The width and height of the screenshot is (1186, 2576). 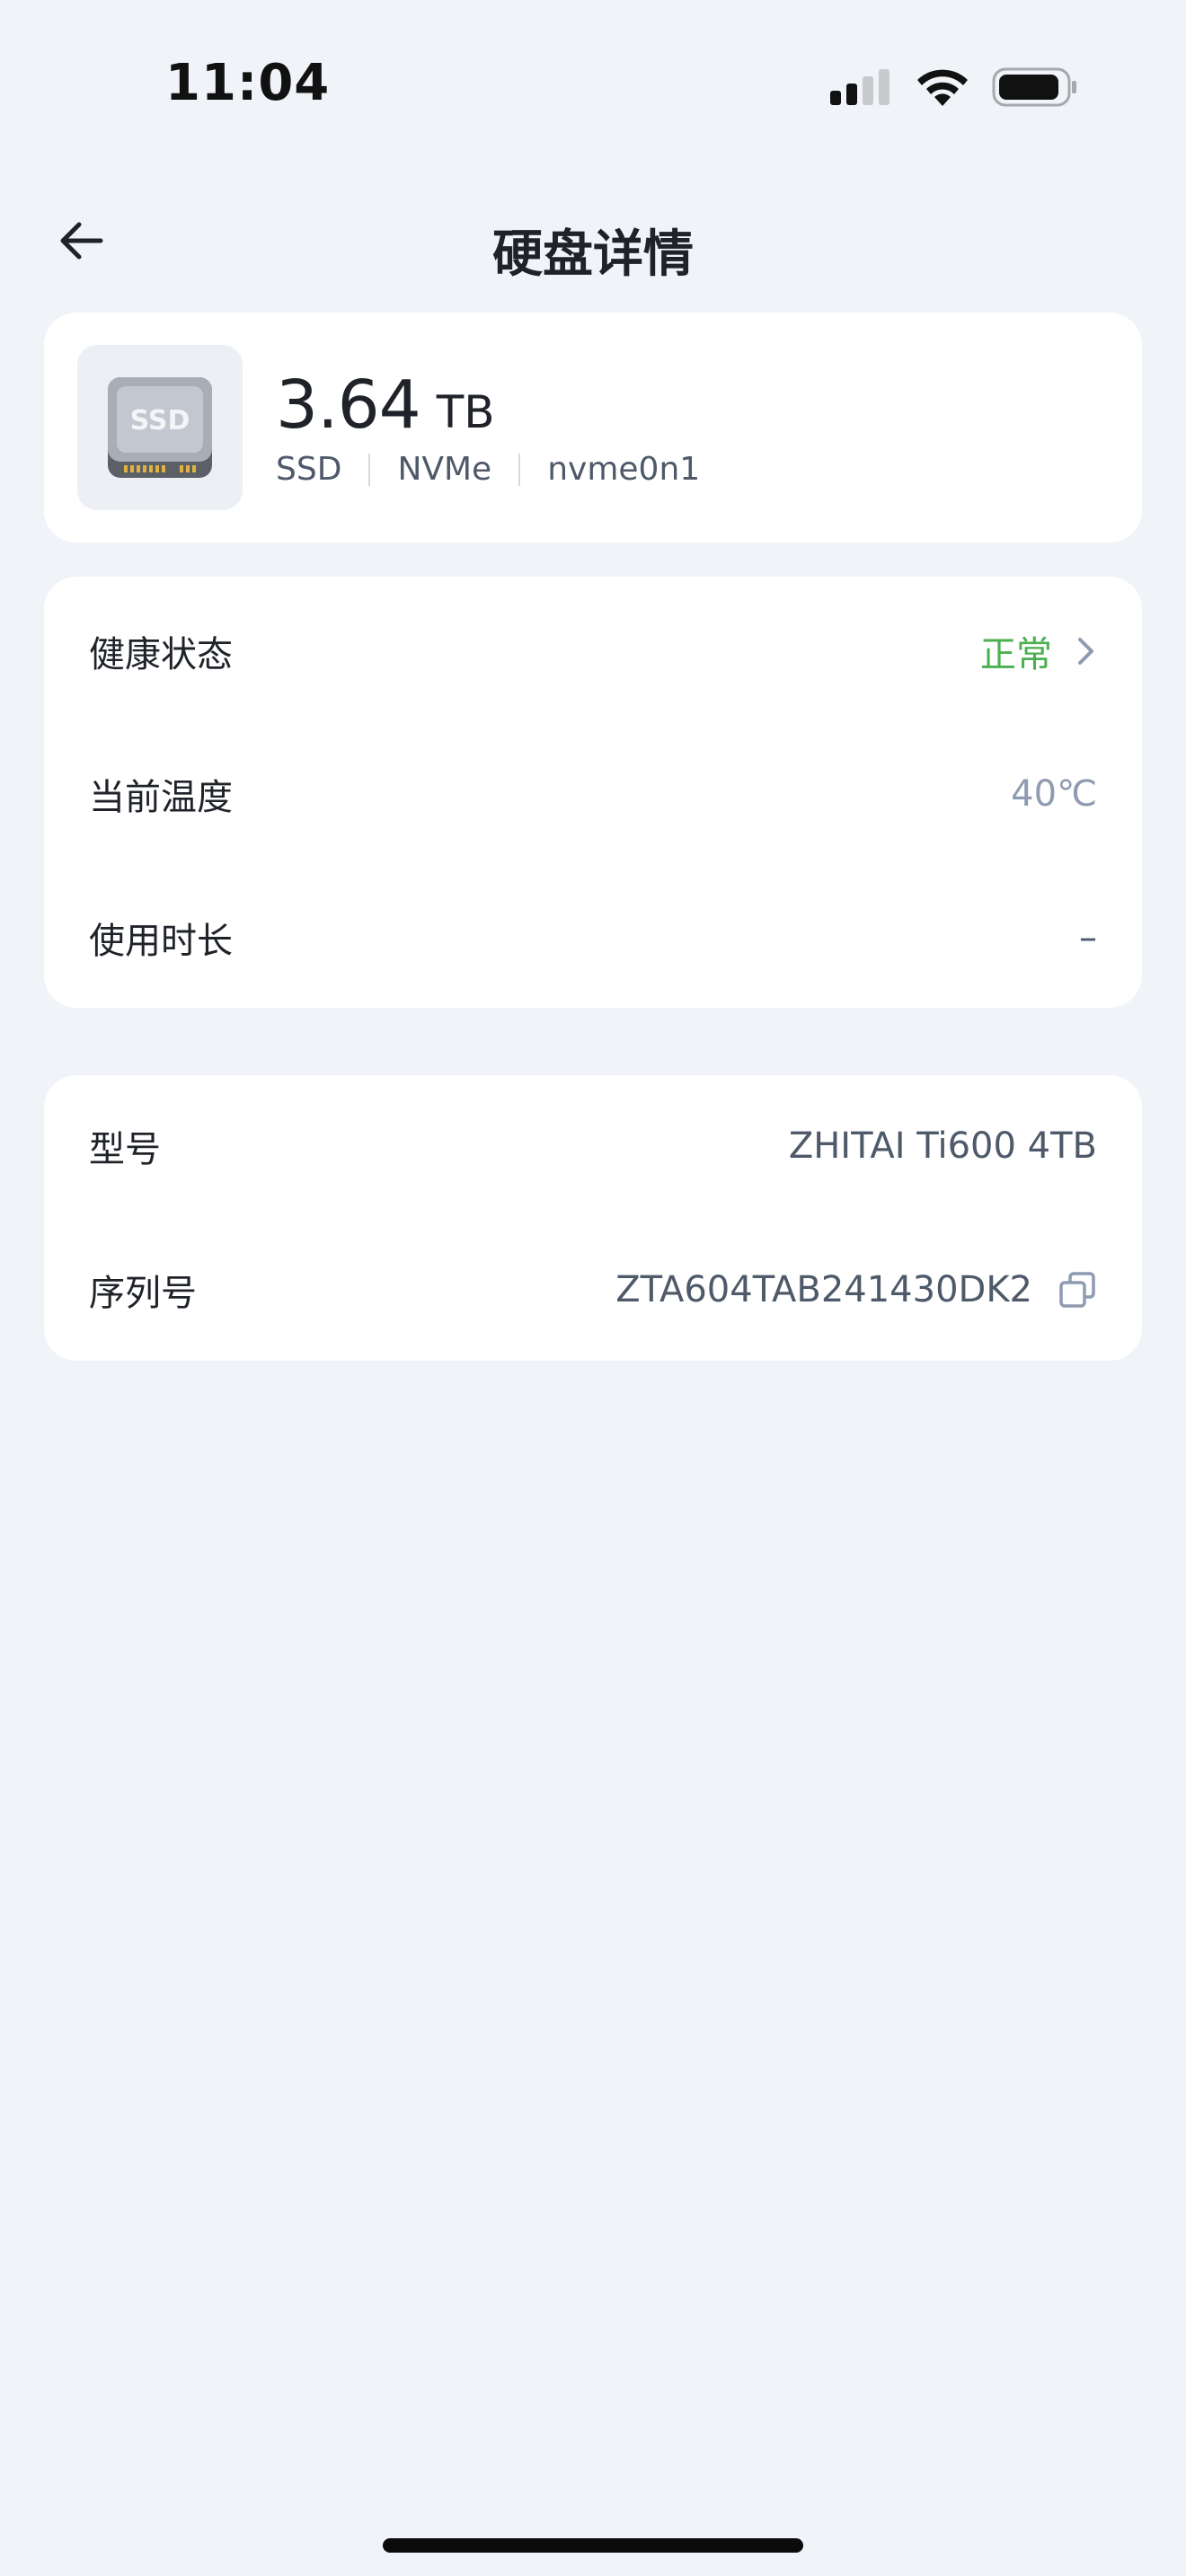 What do you see at coordinates (593, 254) in the screenshot?
I see `page-title: 硬盘详情` at bounding box center [593, 254].